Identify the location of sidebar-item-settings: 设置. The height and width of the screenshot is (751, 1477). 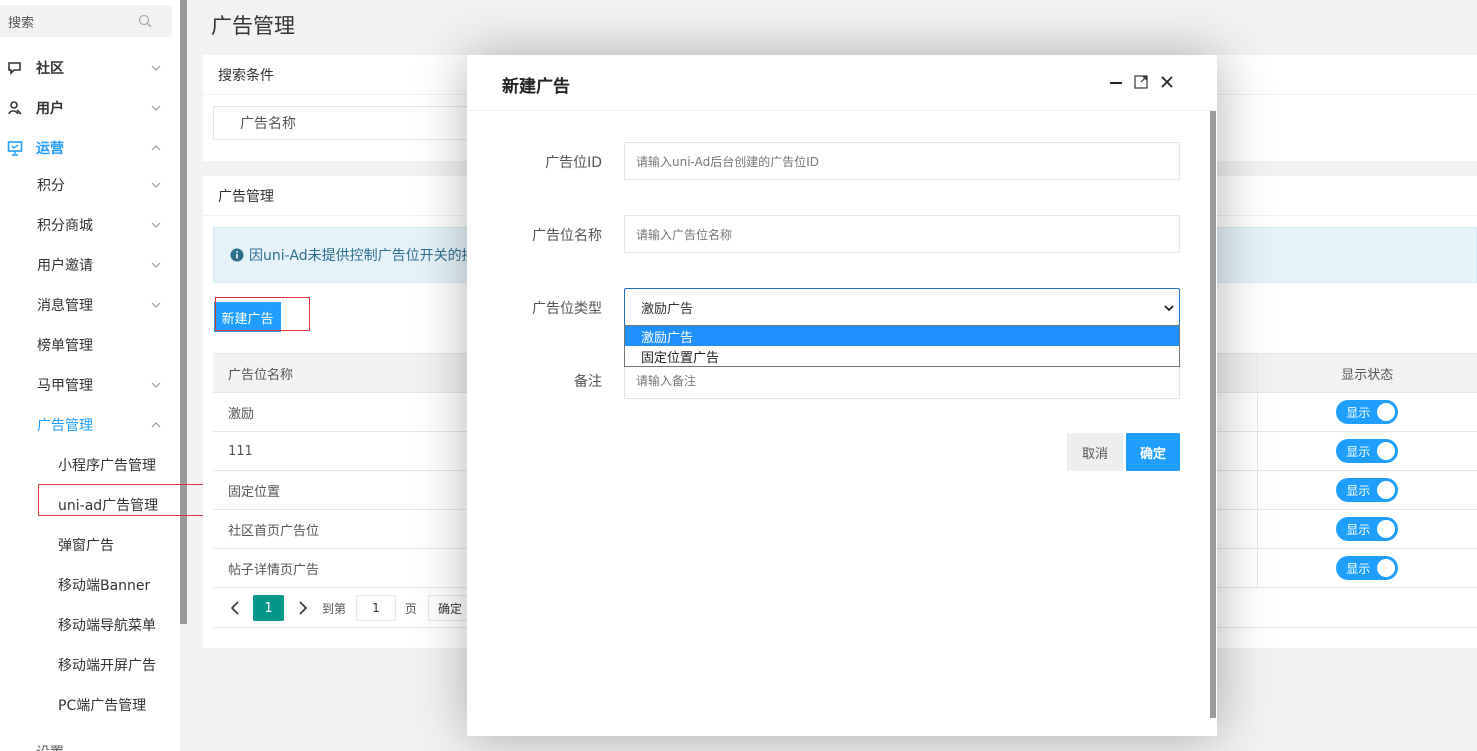
(90, 743).